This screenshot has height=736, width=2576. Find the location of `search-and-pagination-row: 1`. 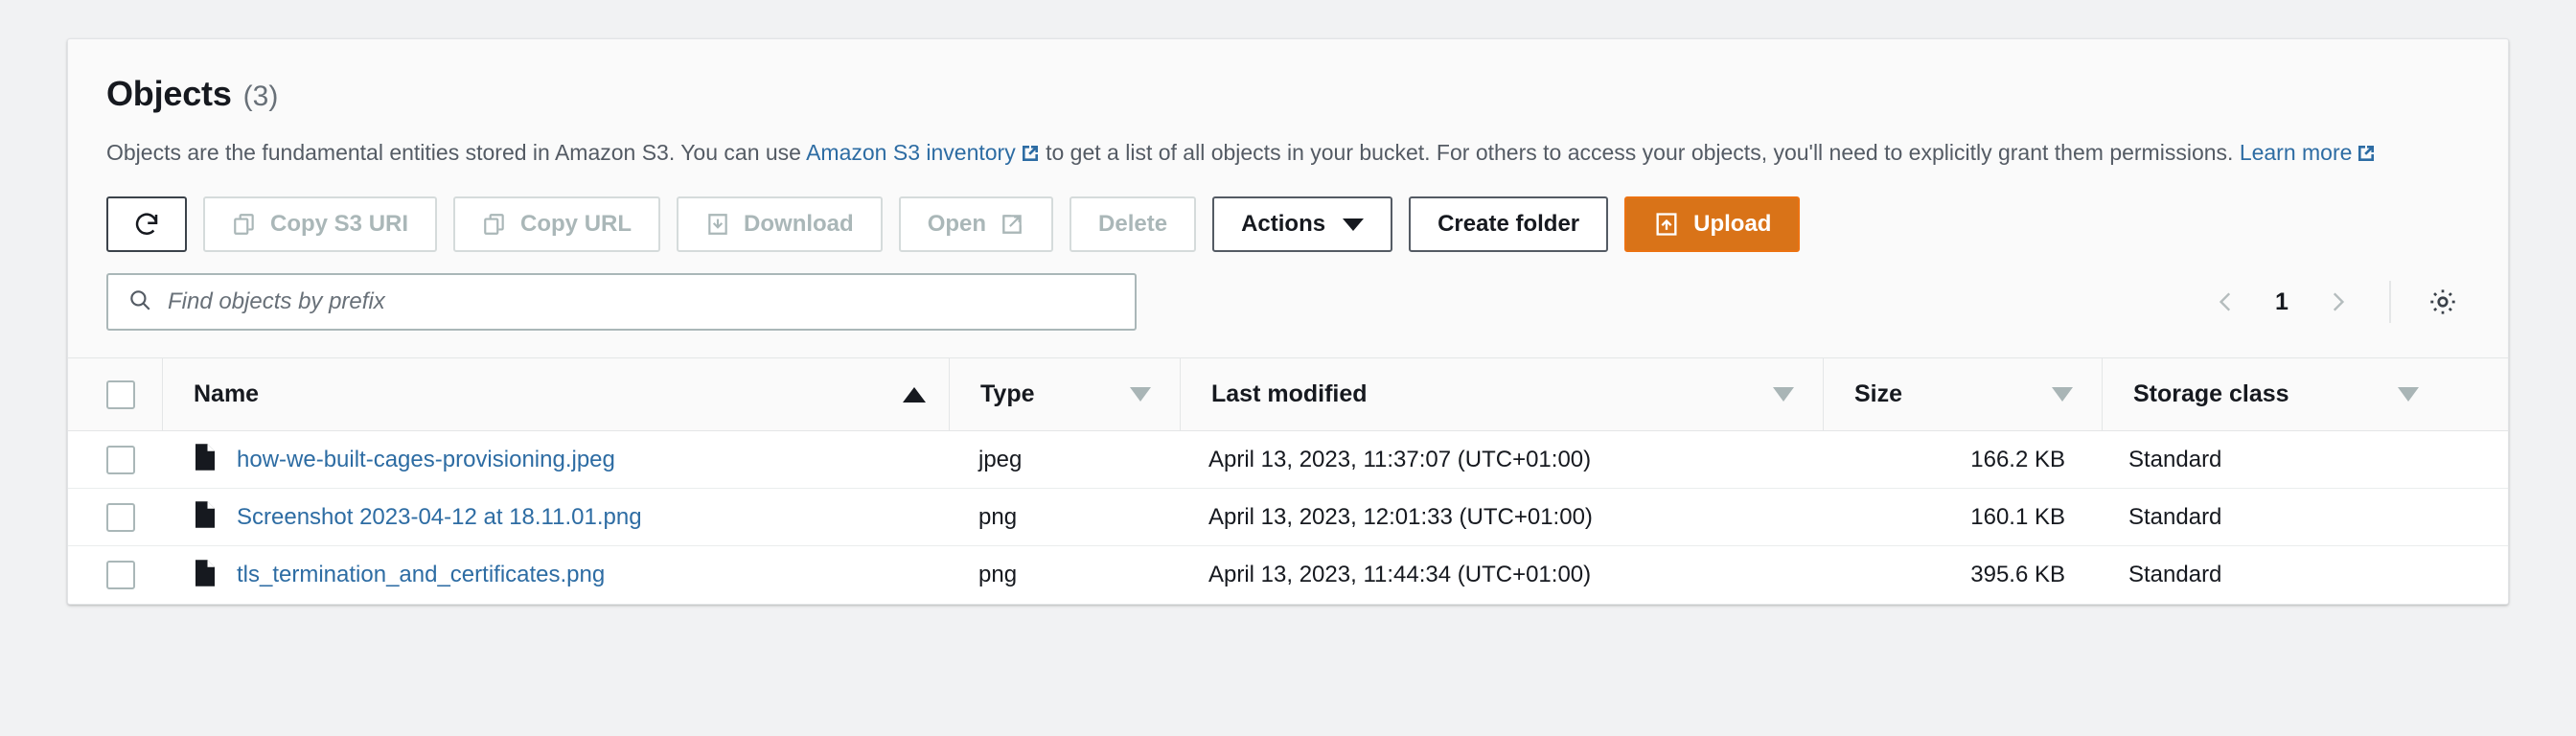

search-and-pagination-row: 1 is located at coordinates (1288, 315).